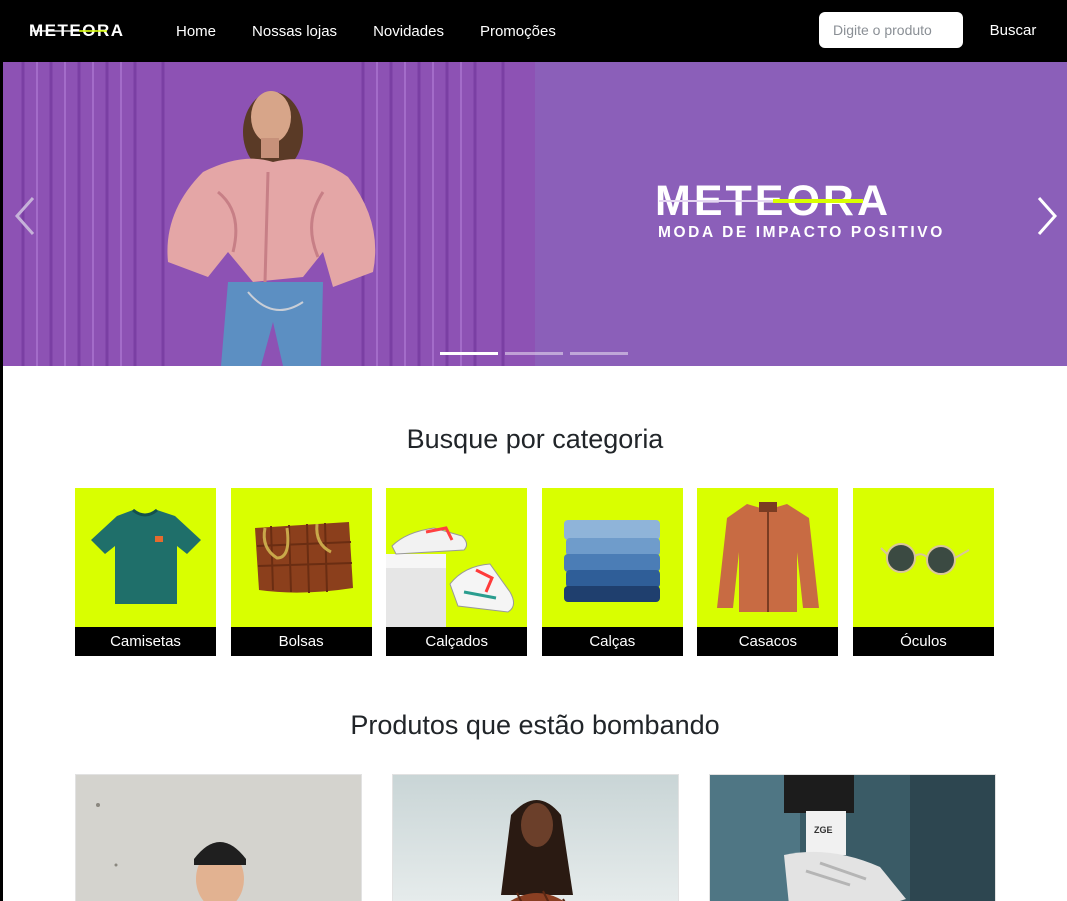 This screenshot has height=901, width=1067. I want to click on category-card-calcados: Calçados, so click(457, 572).